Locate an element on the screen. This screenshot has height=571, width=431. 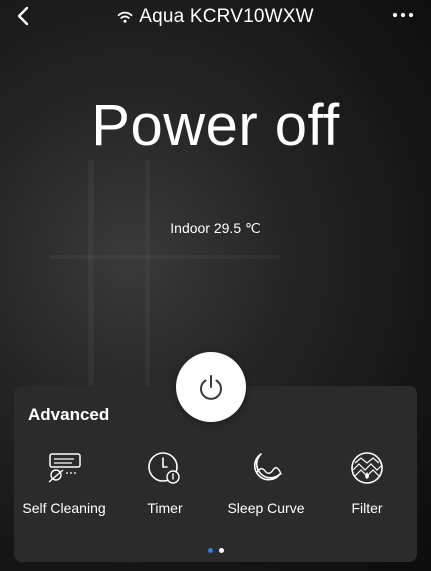
self-cleaning-icon is located at coordinates (64, 468).